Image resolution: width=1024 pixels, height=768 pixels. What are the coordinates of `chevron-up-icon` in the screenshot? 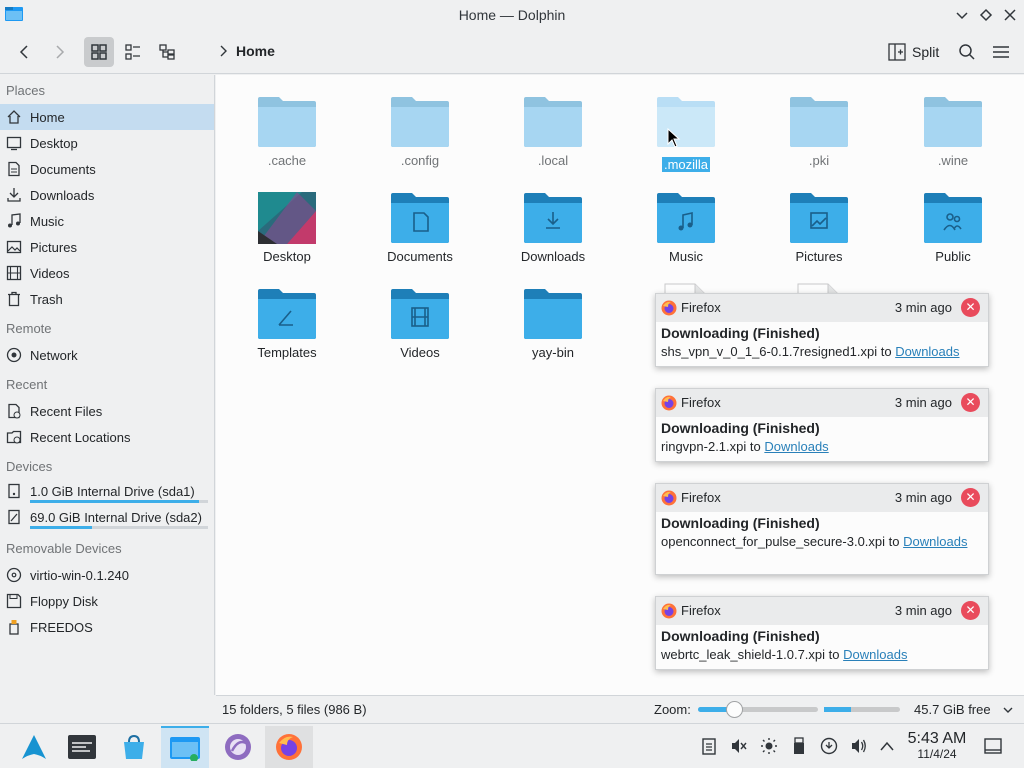 It's located at (887, 746).